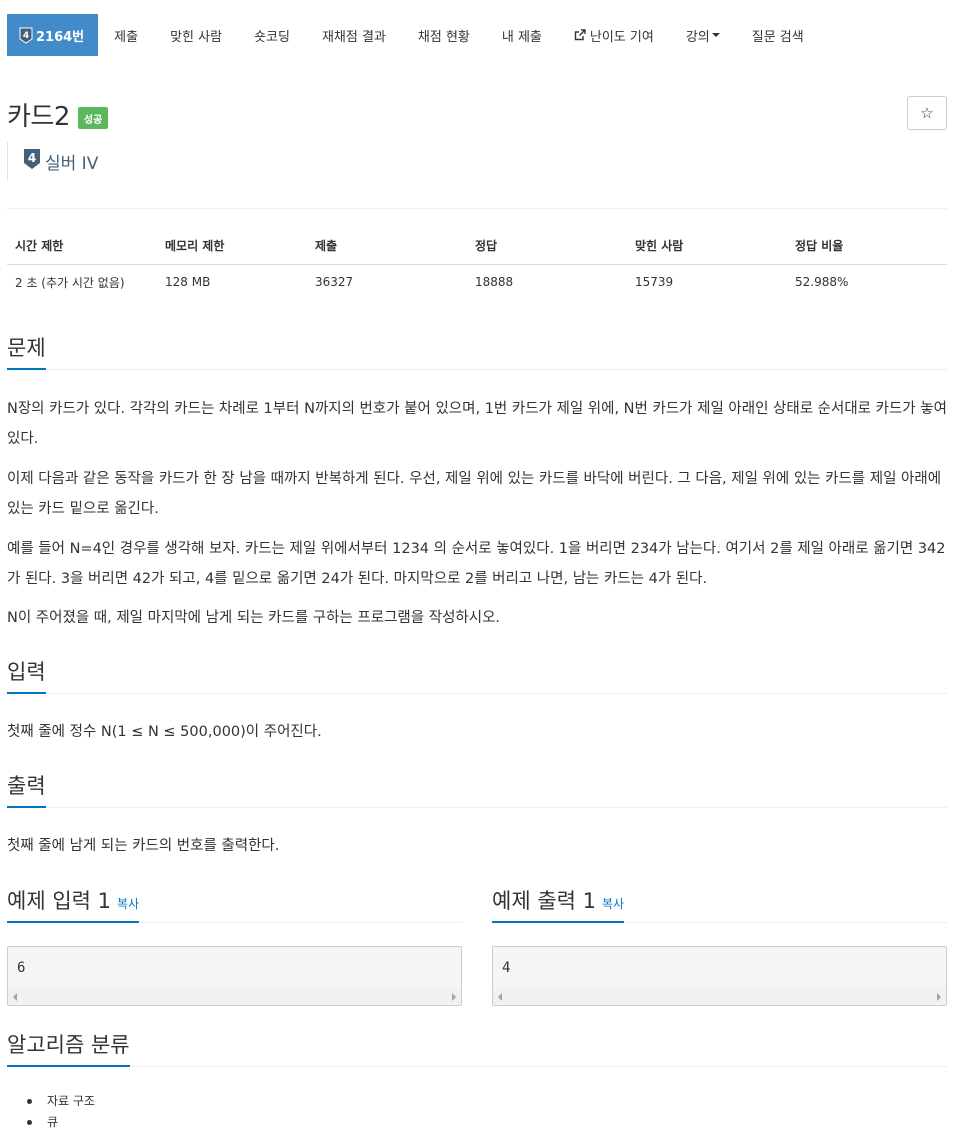  I want to click on description-title: 문제, so click(26, 351).